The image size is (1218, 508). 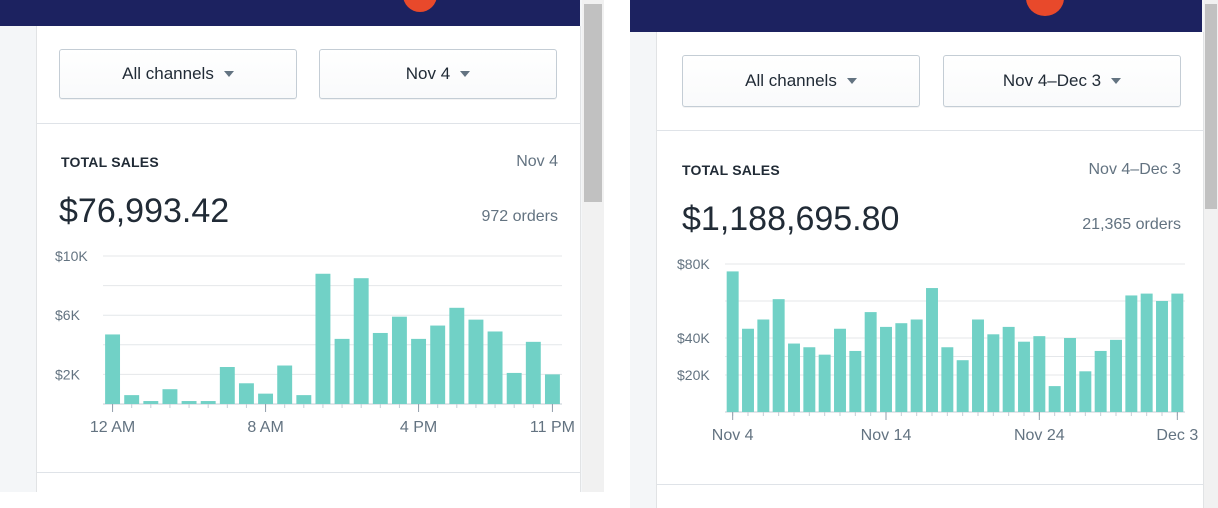 I want to click on channel-dropdown-label: All channels, so click(x=791, y=80).